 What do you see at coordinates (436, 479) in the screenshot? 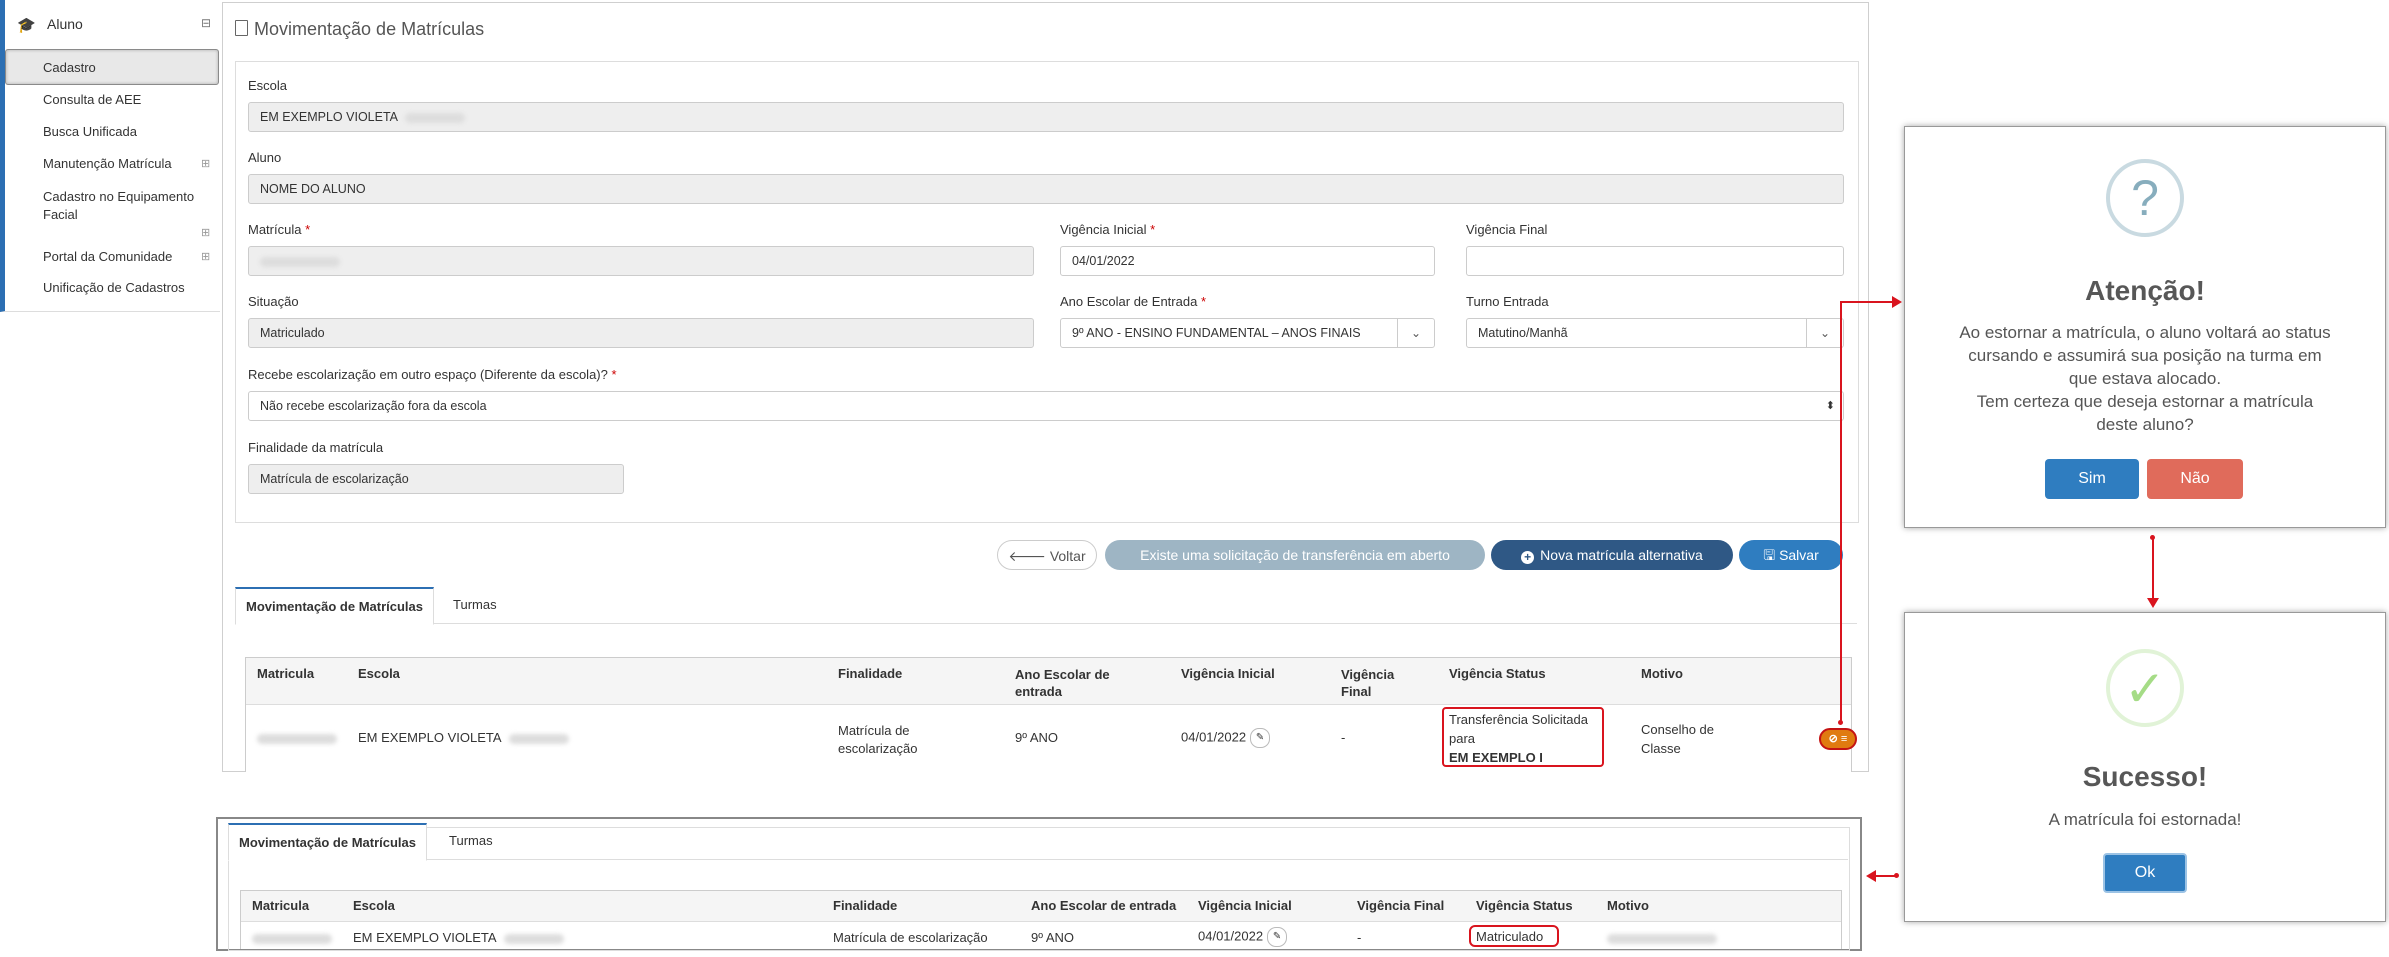
I see `finalidade-field: Matrícula de escolarização` at bounding box center [436, 479].